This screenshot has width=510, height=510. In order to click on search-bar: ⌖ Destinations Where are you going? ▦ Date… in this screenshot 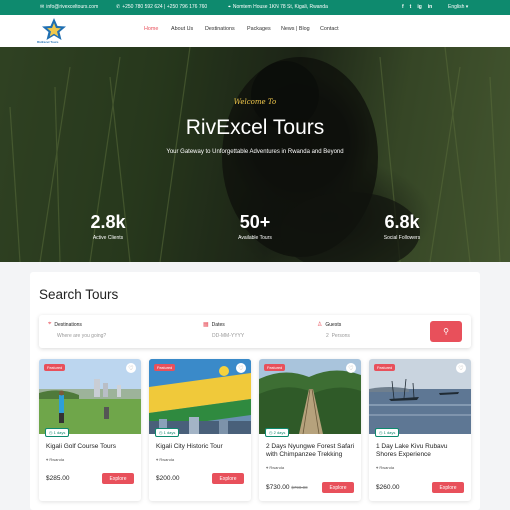, I will do `click(255, 331)`.